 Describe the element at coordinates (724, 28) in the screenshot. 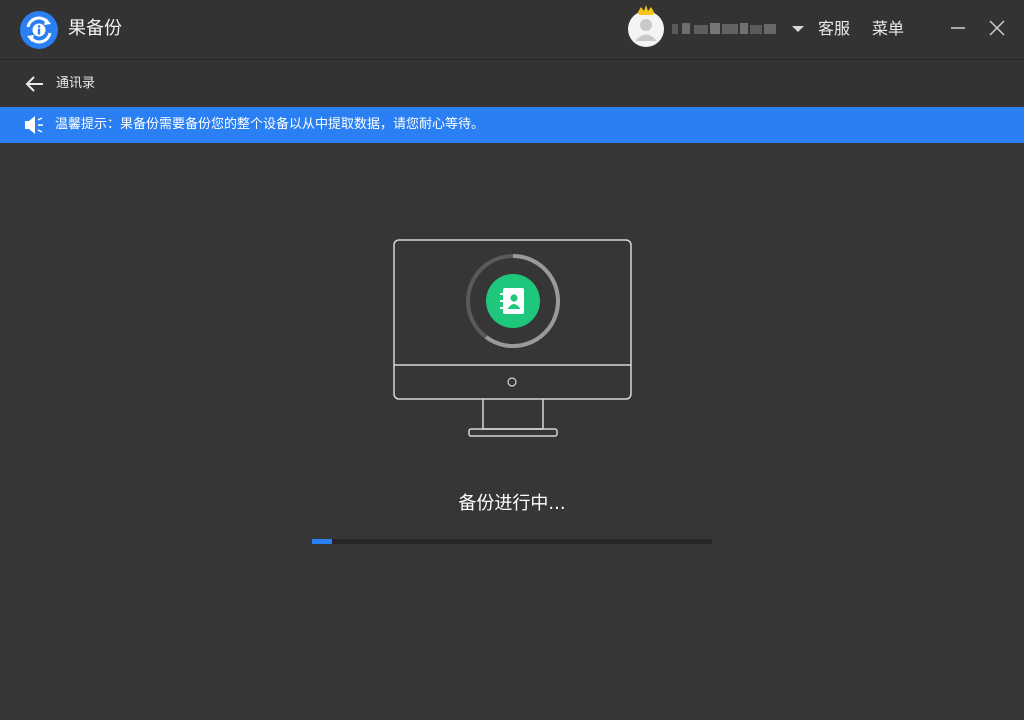

I see `username-masked` at that location.